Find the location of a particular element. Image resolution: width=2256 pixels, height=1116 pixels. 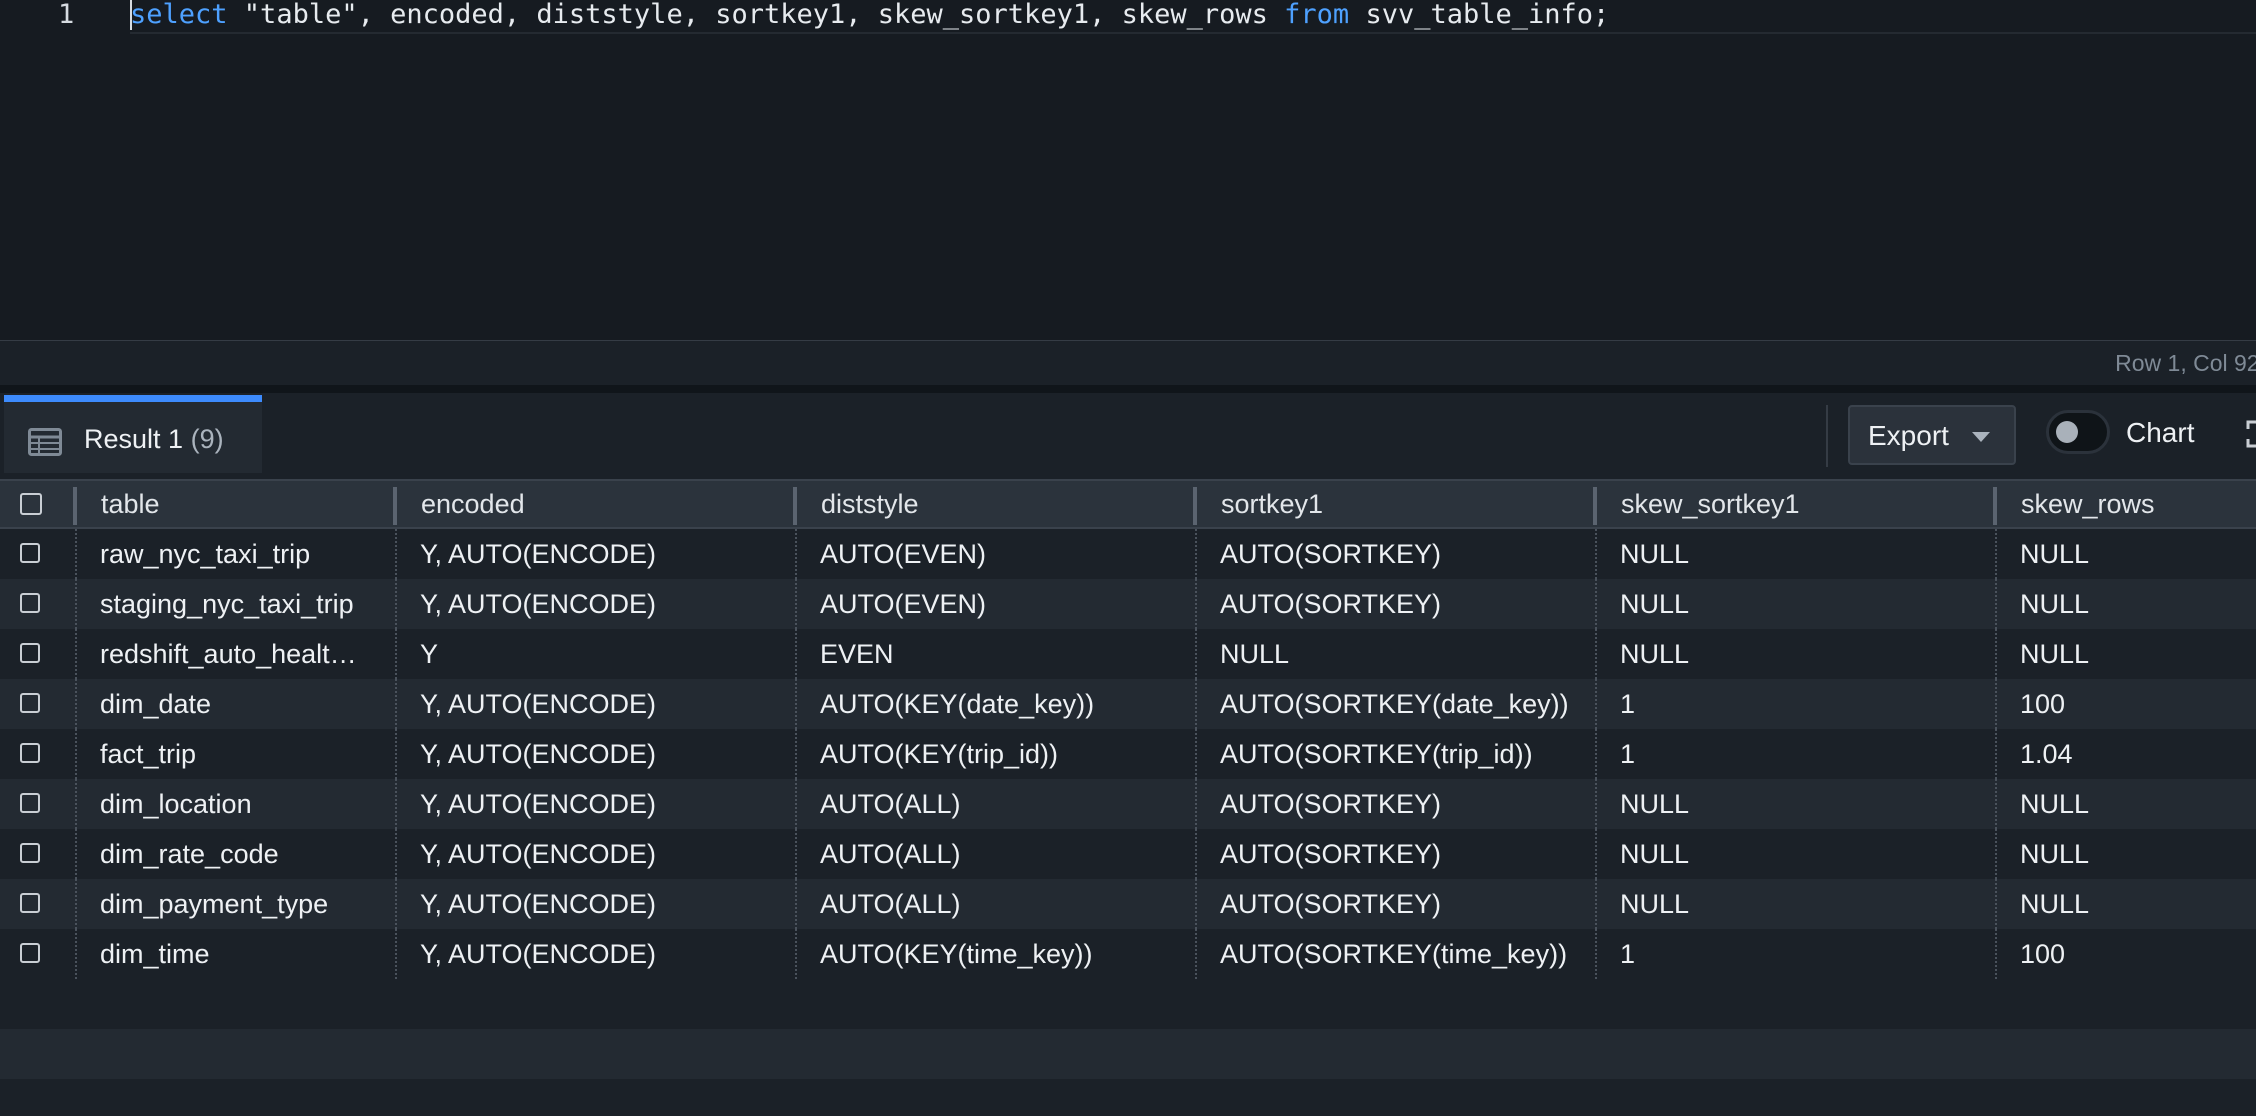

cell-table: dim_time is located at coordinates (245, 954).